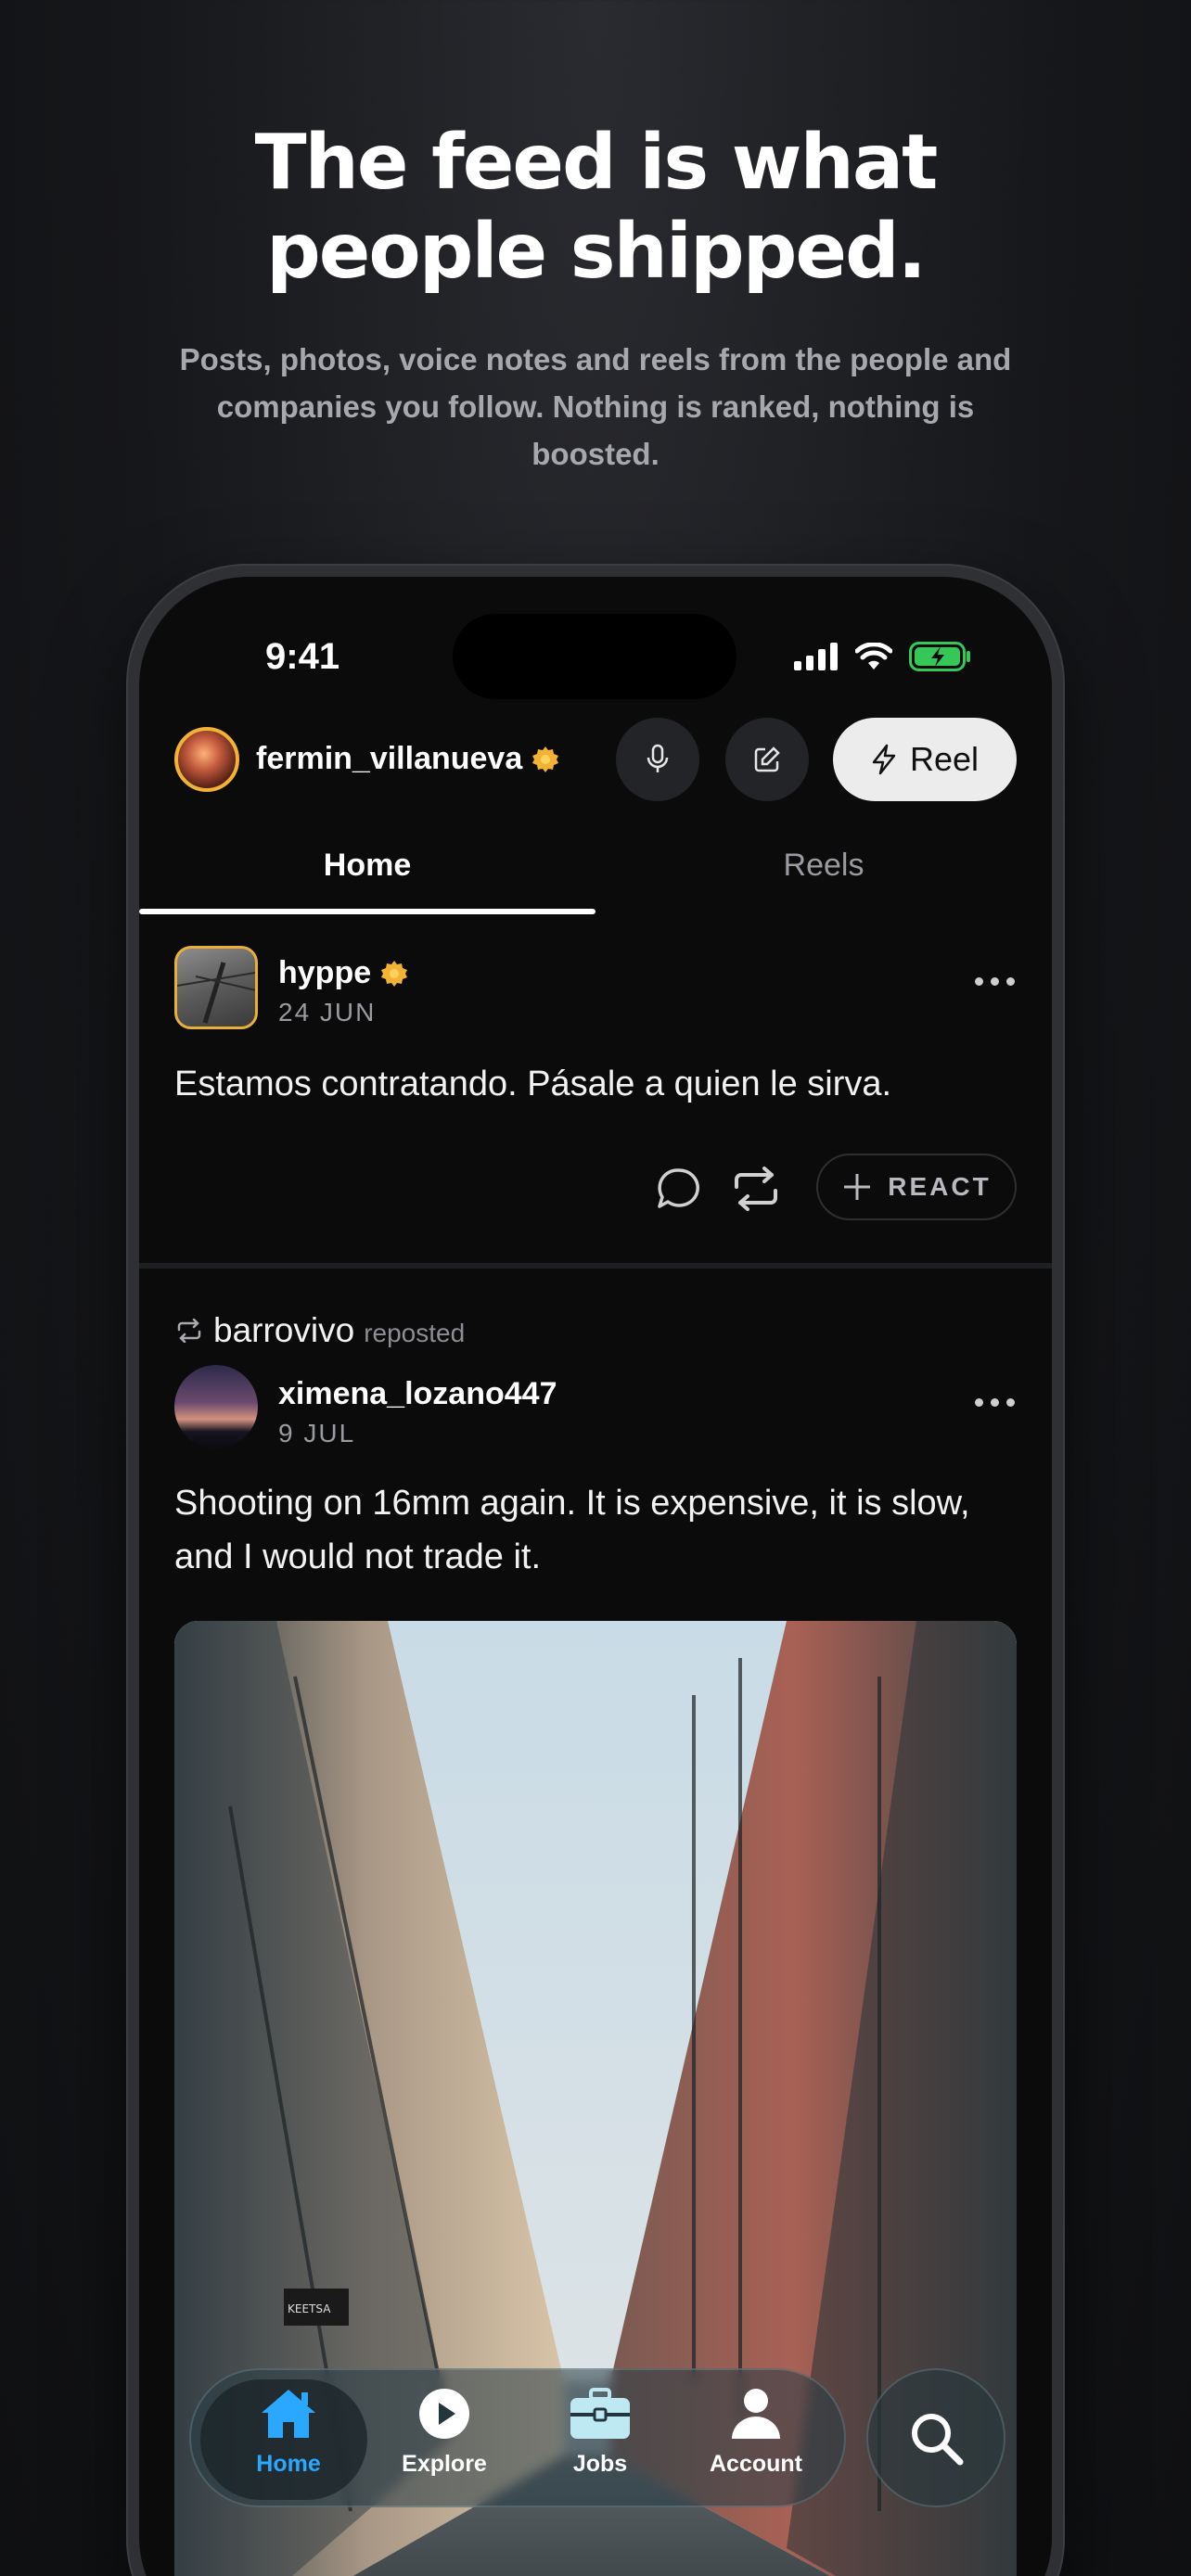  I want to click on search-icon, so click(938, 2440).